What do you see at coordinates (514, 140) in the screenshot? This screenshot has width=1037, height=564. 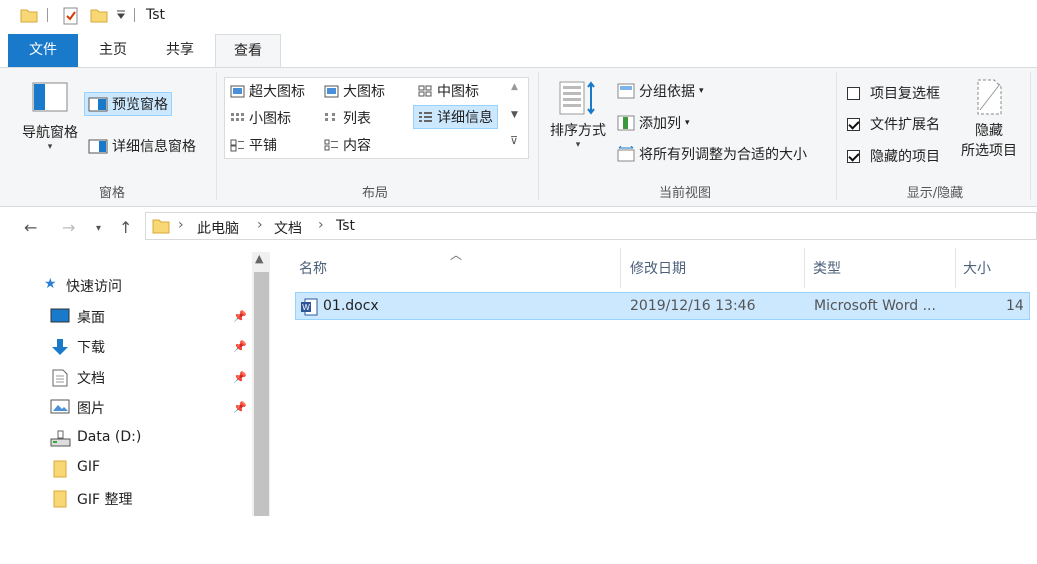 I see `gallery-expand-icon: ⊽` at bounding box center [514, 140].